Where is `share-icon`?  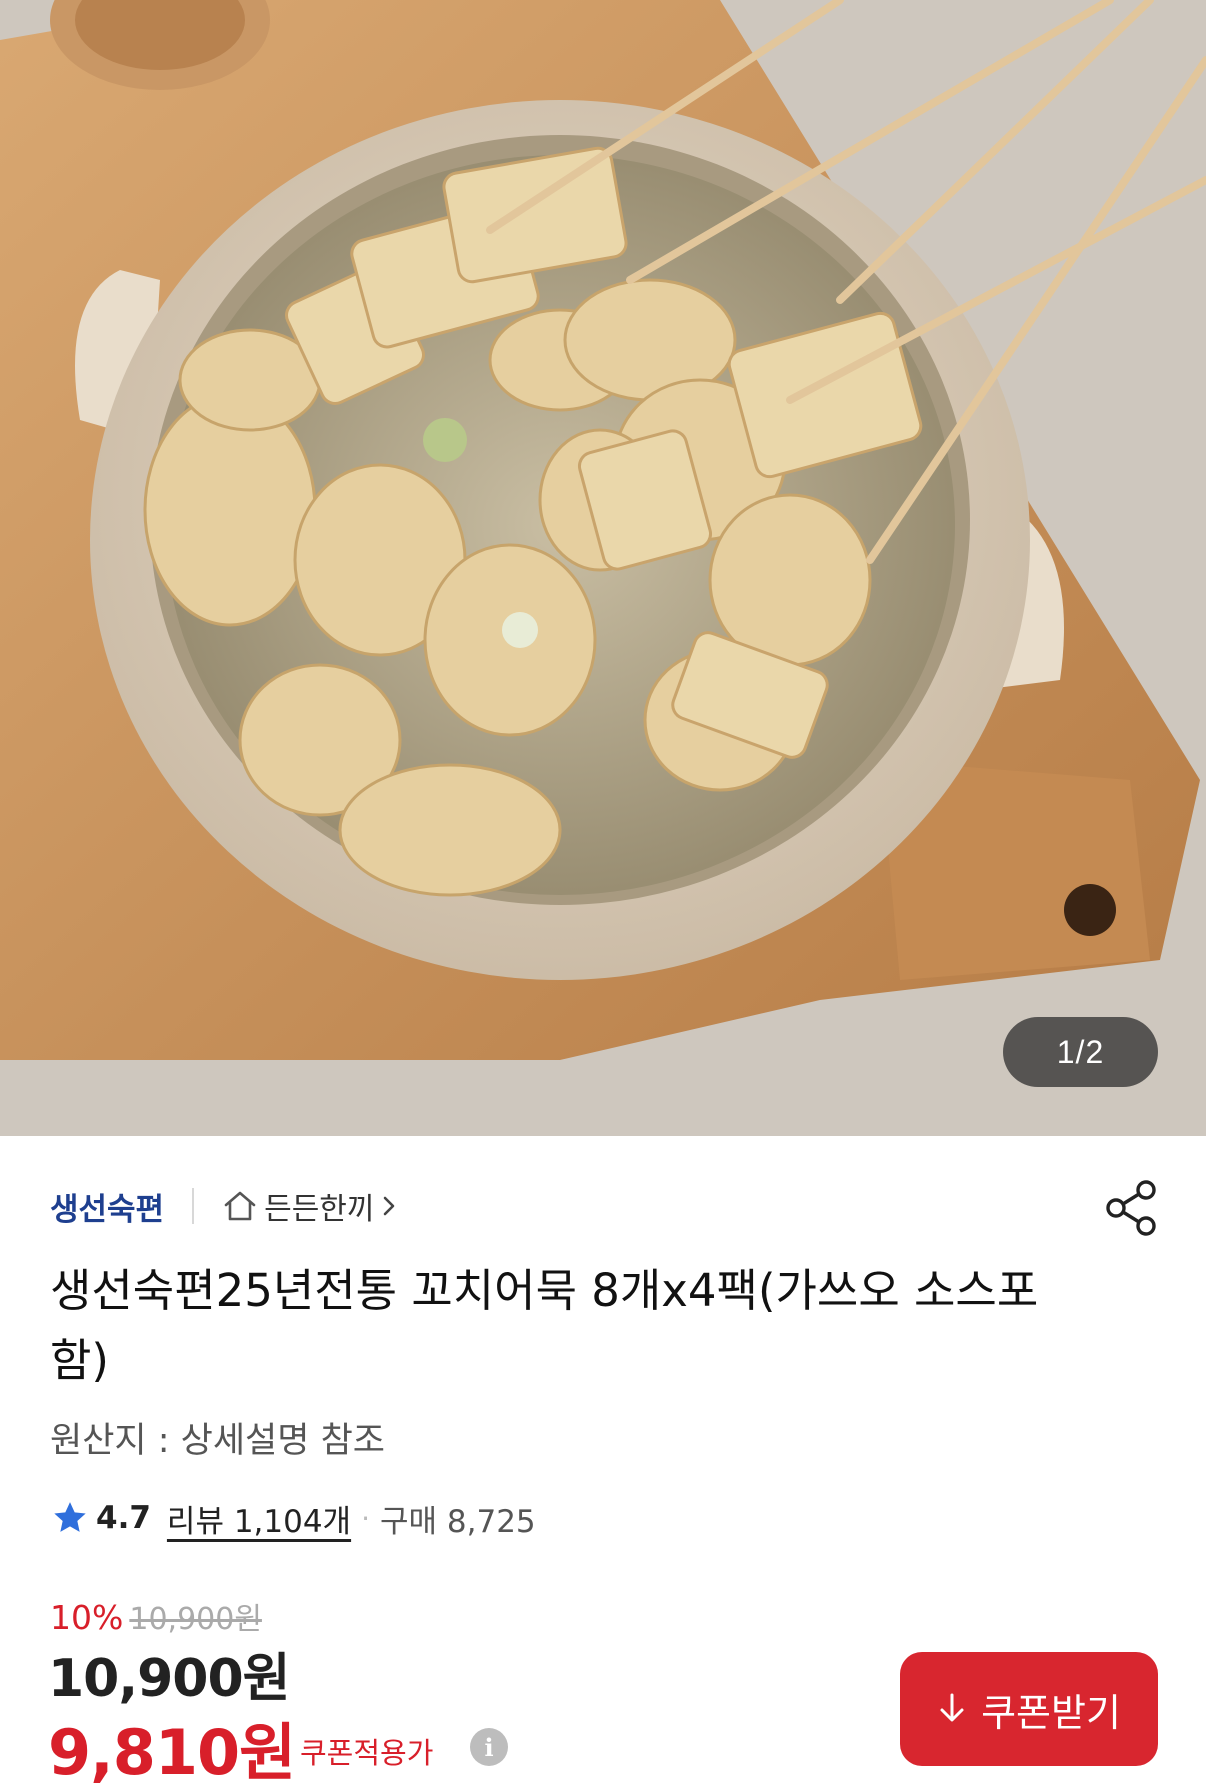 share-icon is located at coordinates (1132, 1208).